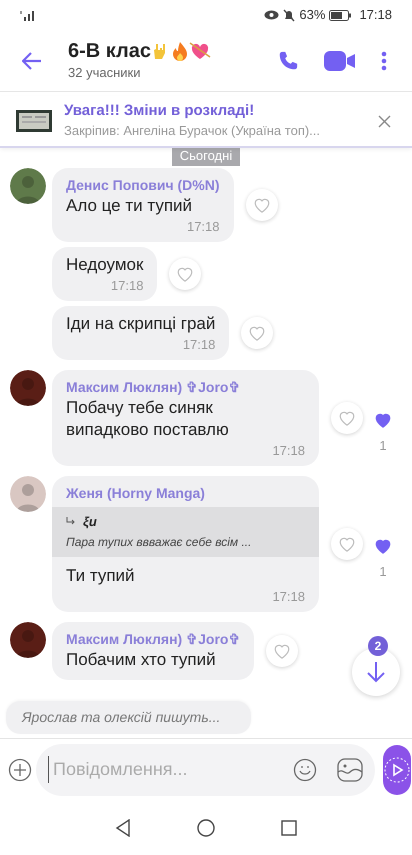  I want to click on signal-icon, so click(28, 15).